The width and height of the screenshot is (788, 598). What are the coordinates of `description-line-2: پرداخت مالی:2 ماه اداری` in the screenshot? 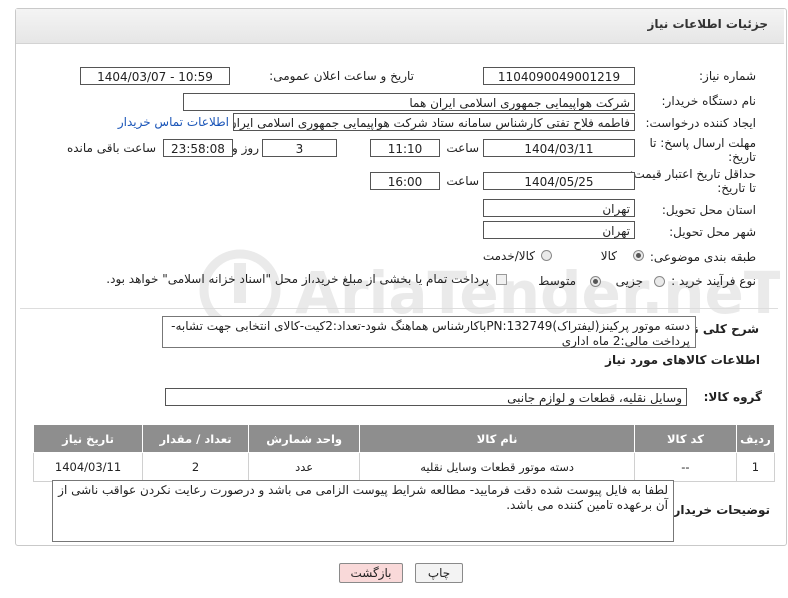 It's located at (625, 341).